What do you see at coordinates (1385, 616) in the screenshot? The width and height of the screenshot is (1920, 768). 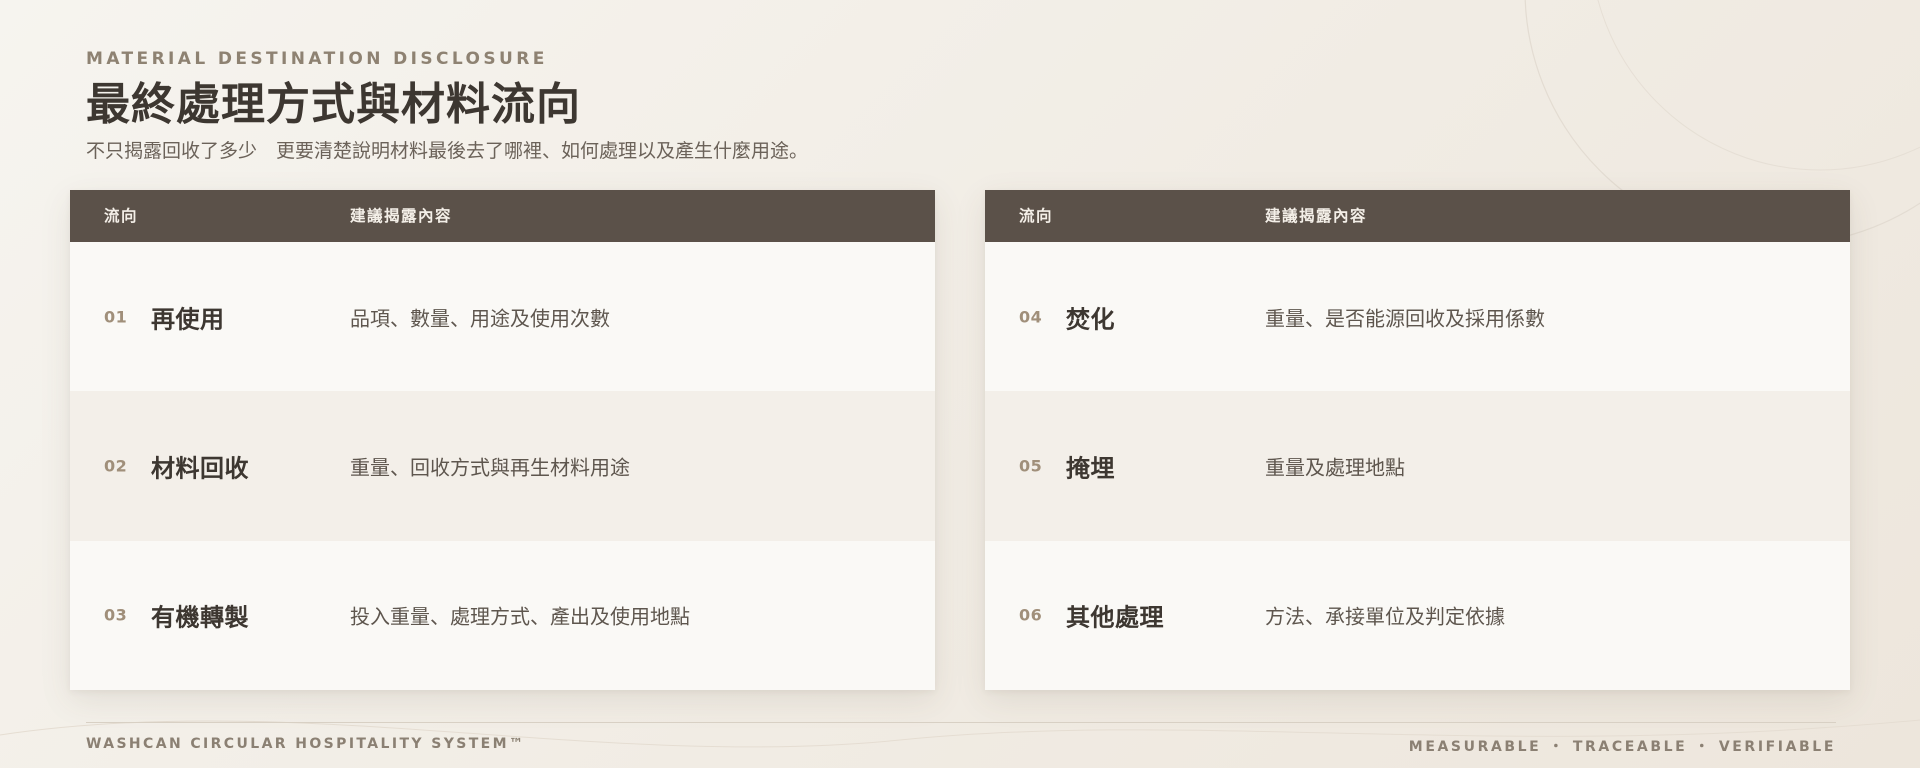 I see `row-description: 方法、承接單位及判定依據` at bounding box center [1385, 616].